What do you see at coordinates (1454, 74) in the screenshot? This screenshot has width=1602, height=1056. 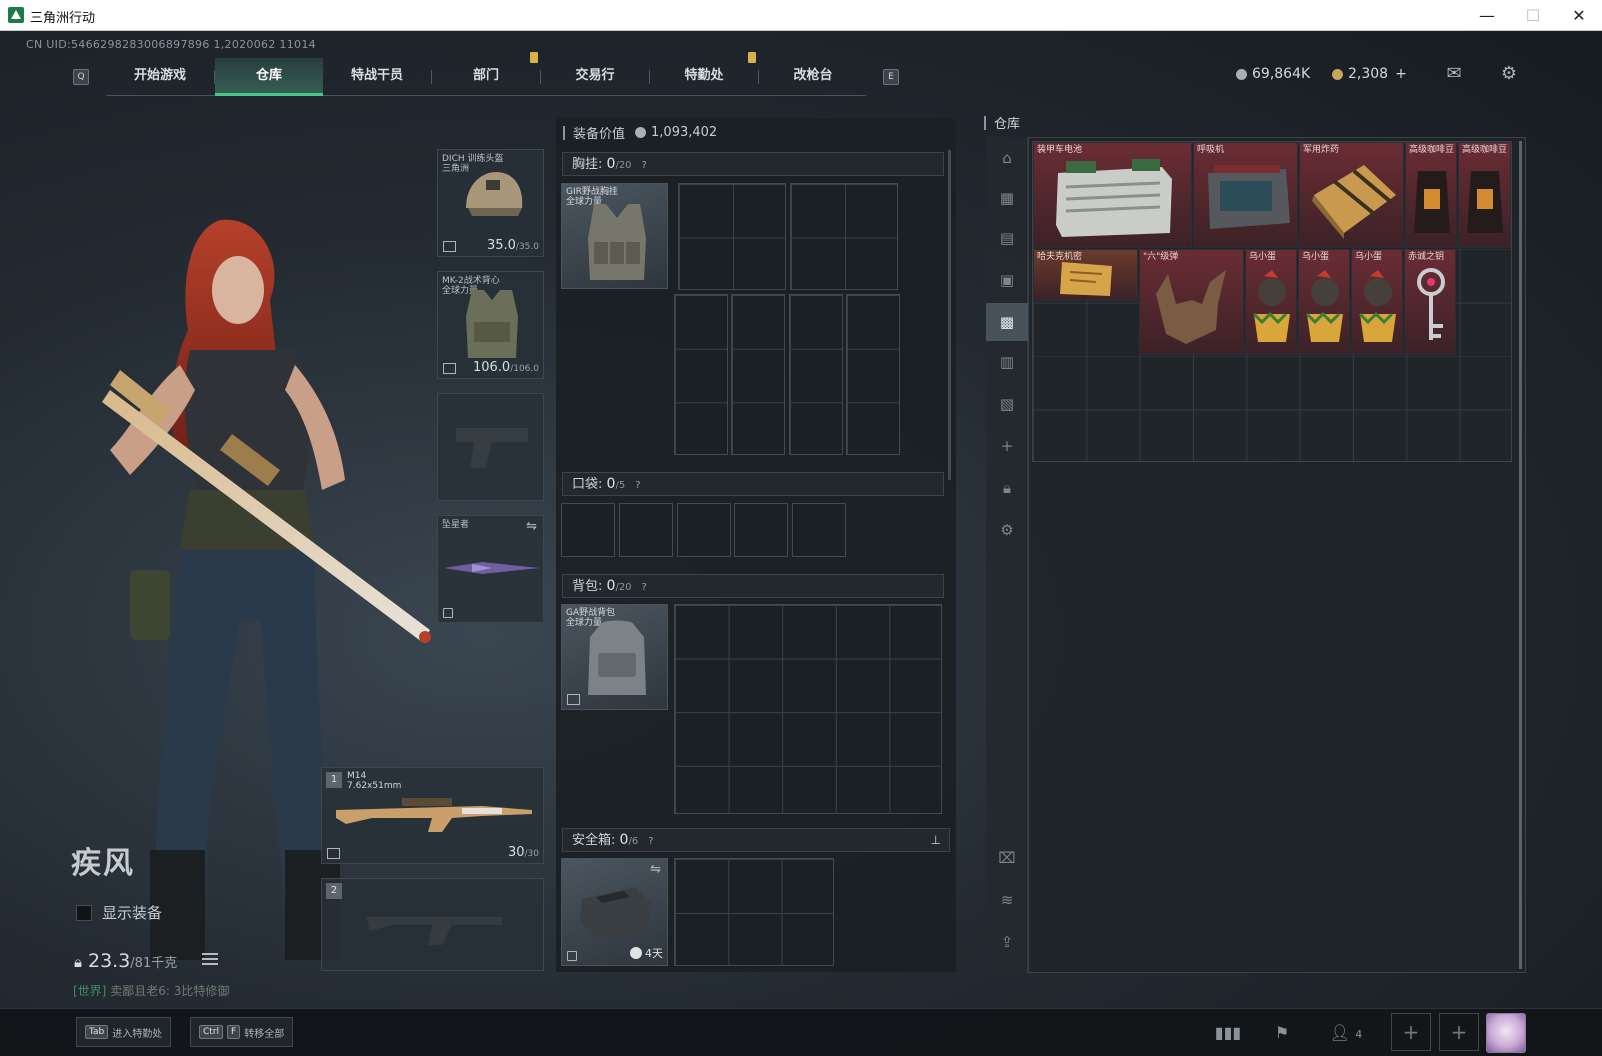 I see `mail-icon: ✉` at bounding box center [1454, 74].